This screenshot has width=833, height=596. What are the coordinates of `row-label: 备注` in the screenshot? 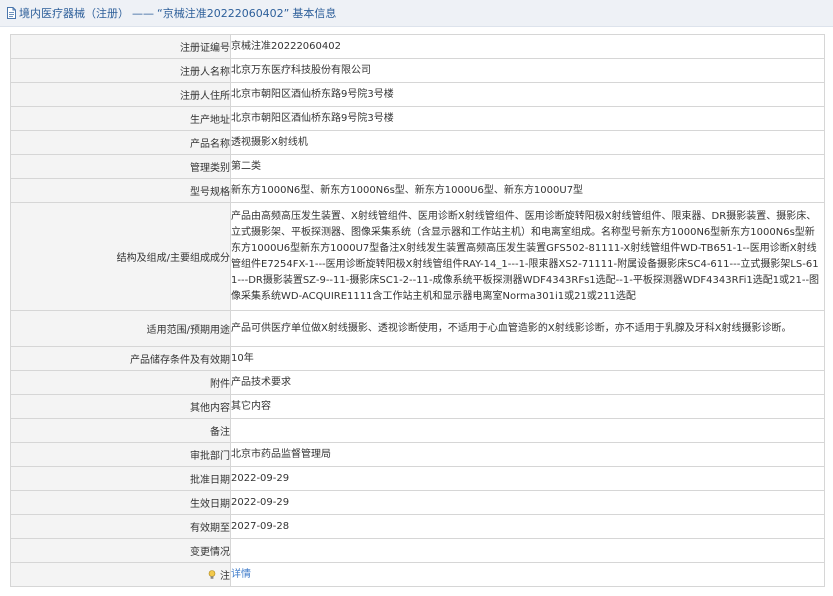 It's located at (120, 430).